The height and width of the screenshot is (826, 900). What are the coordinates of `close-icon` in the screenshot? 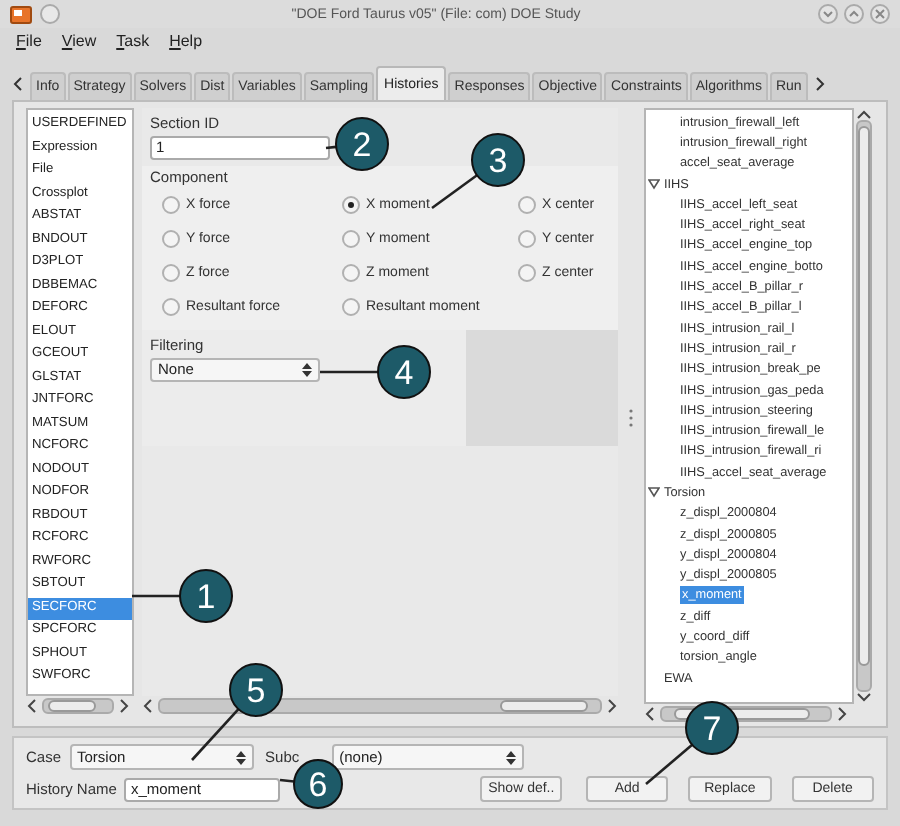 It's located at (880, 14).